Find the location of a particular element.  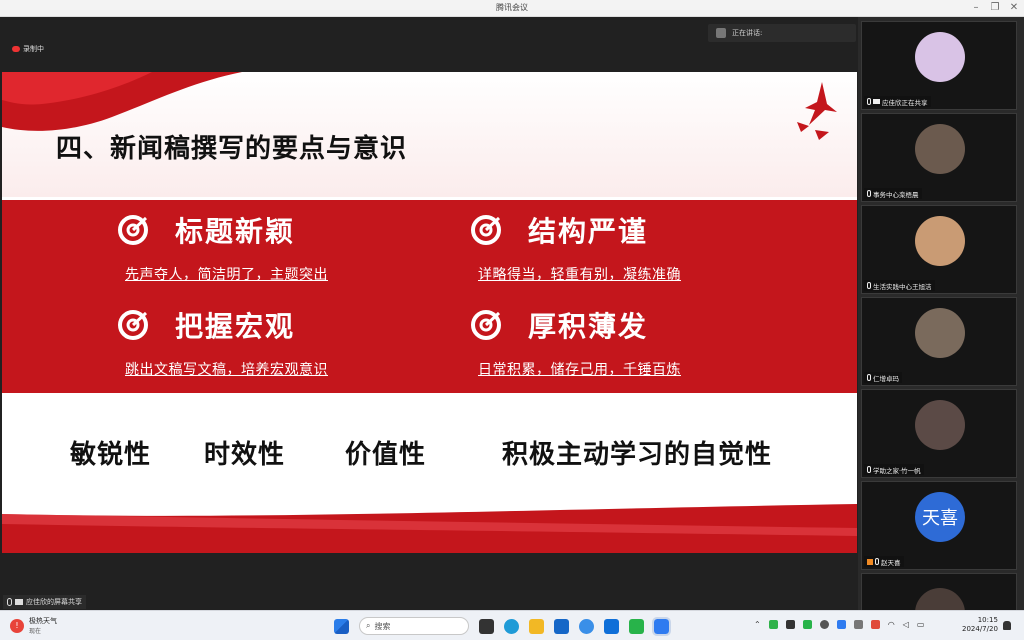

close-button: ✕ is located at coordinates (1014, 8).